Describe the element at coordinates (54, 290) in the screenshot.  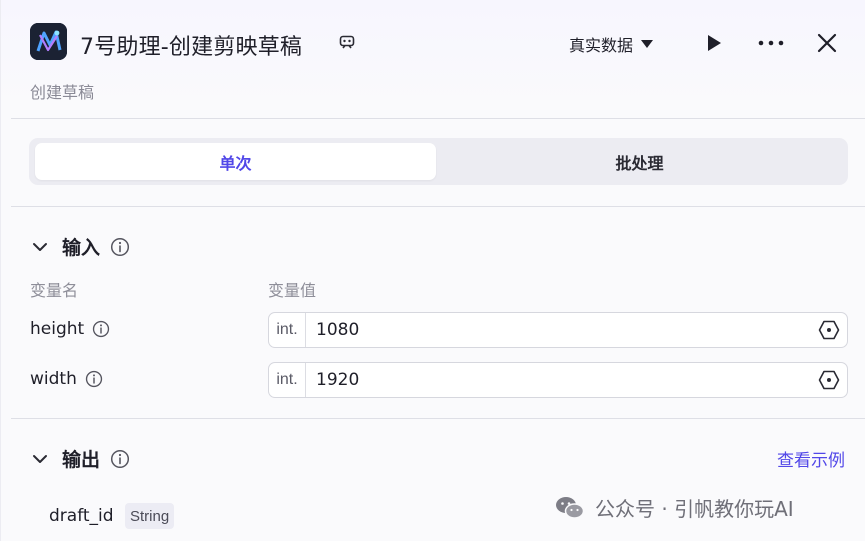
I see `column-label-name: 变量名` at that location.